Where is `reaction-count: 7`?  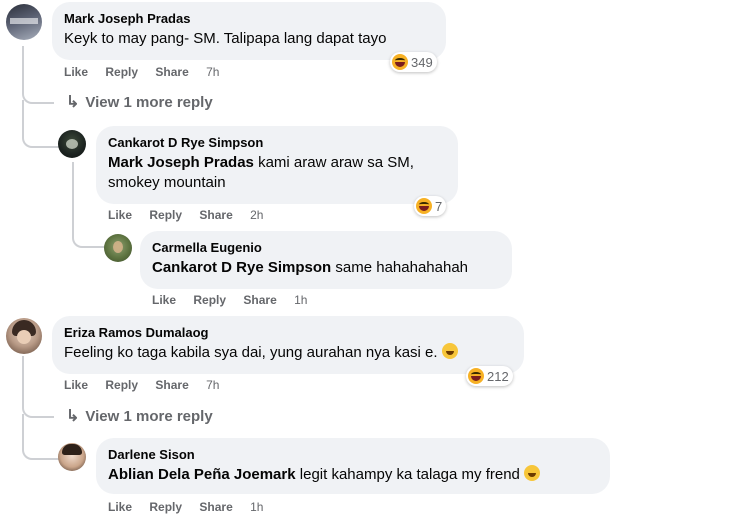 reaction-count: 7 is located at coordinates (439, 206).